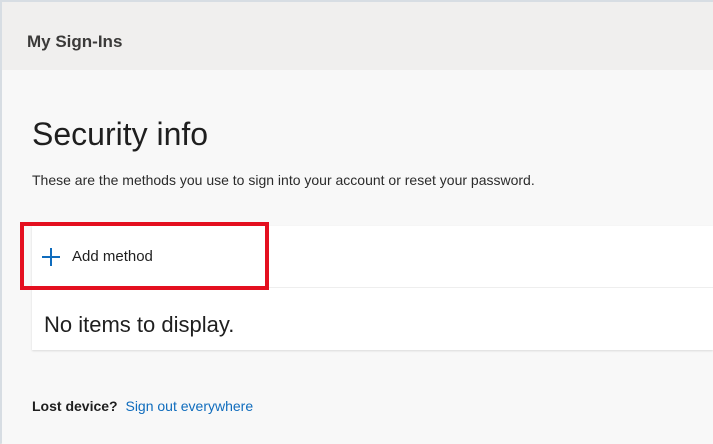  I want to click on page-title: Security info, so click(120, 134).